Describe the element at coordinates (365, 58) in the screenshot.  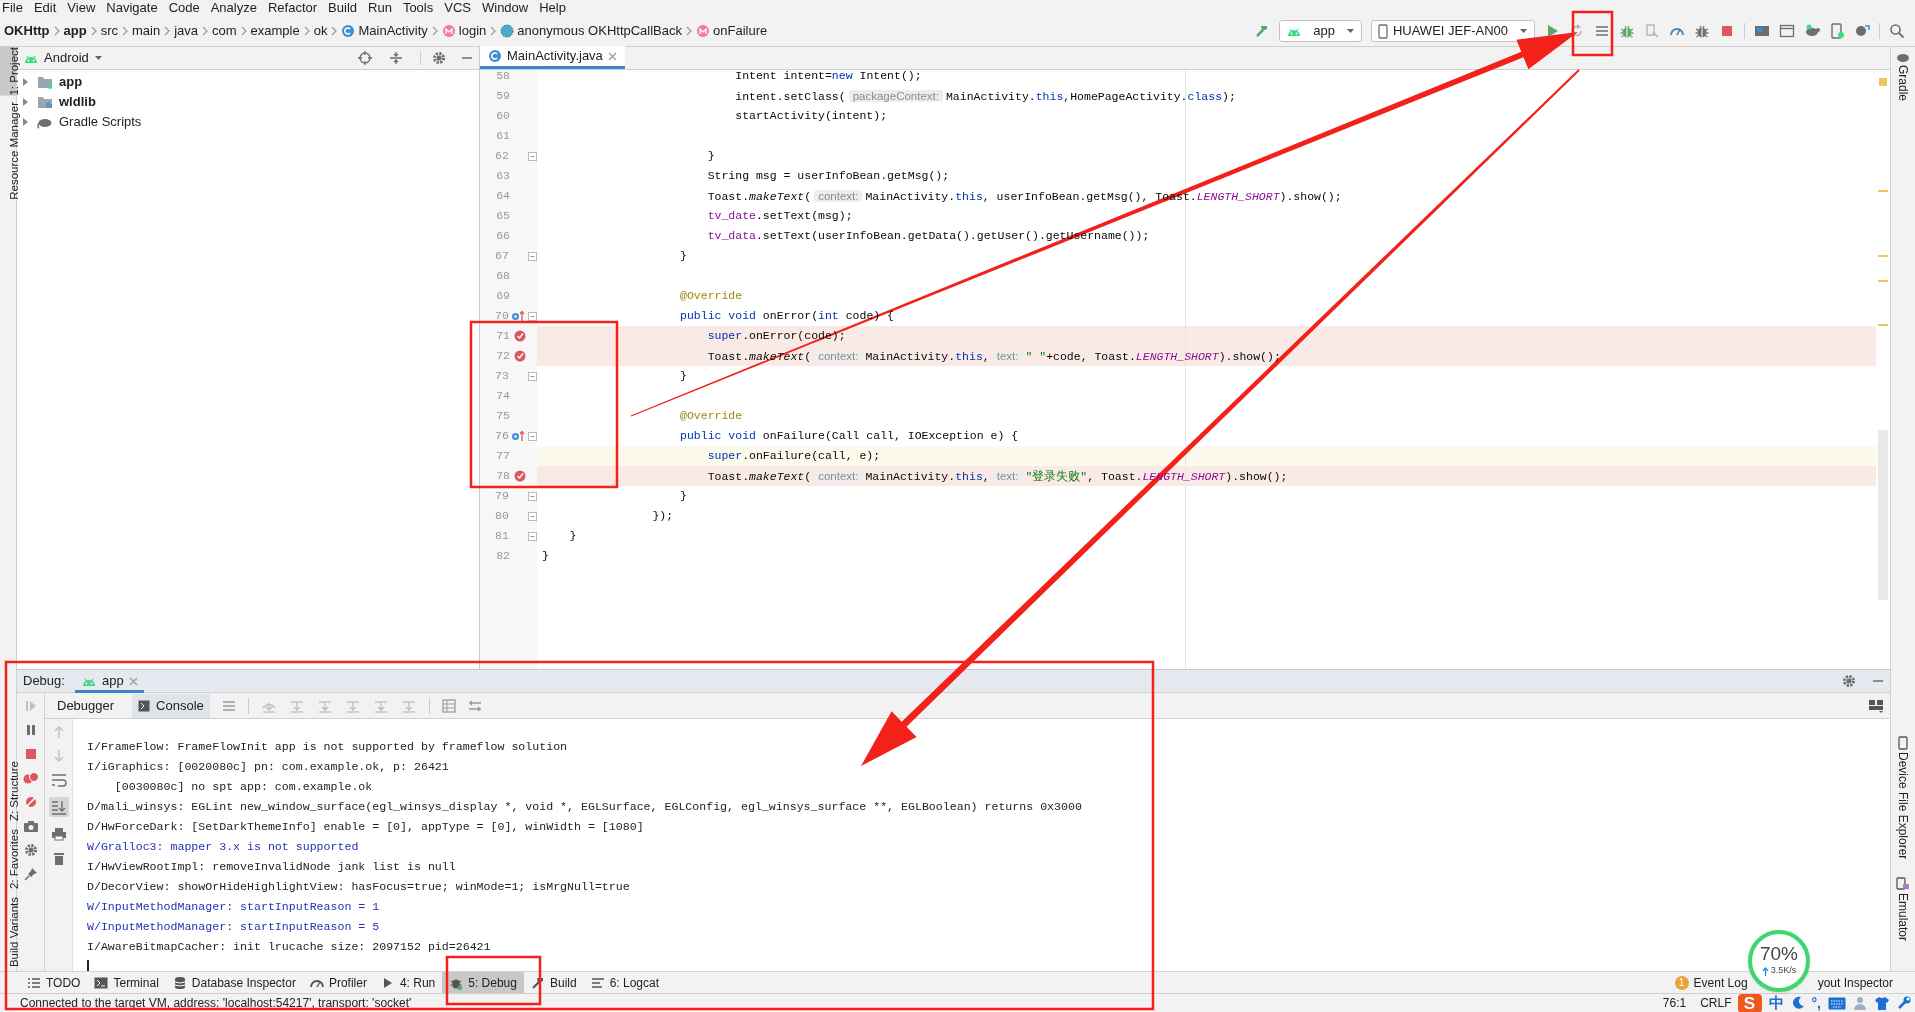
I see `crosshair-icon` at that location.